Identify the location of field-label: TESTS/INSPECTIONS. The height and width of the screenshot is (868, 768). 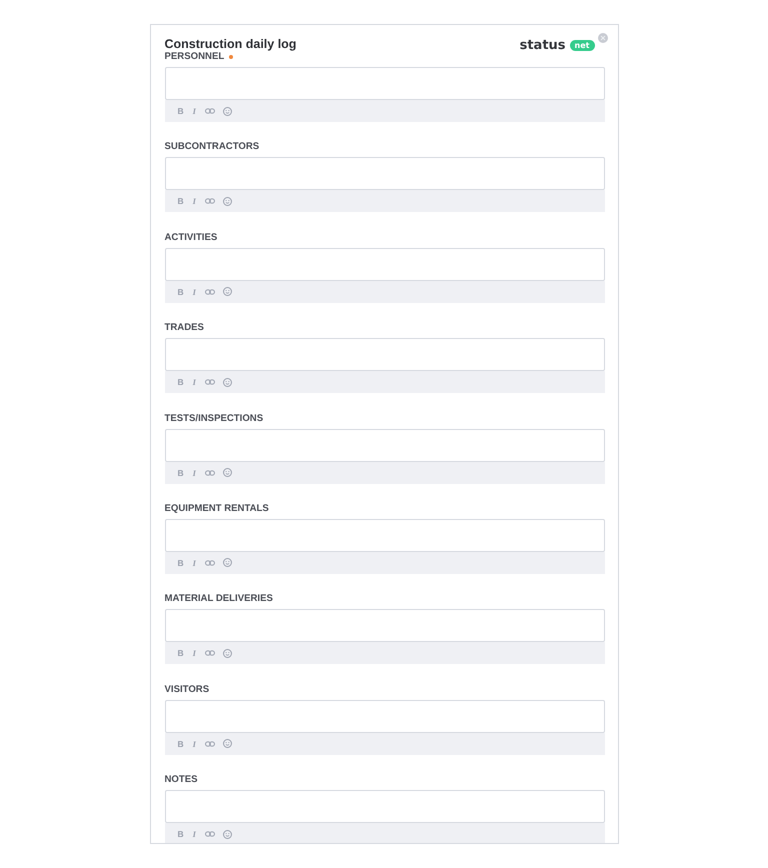
(214, 418).